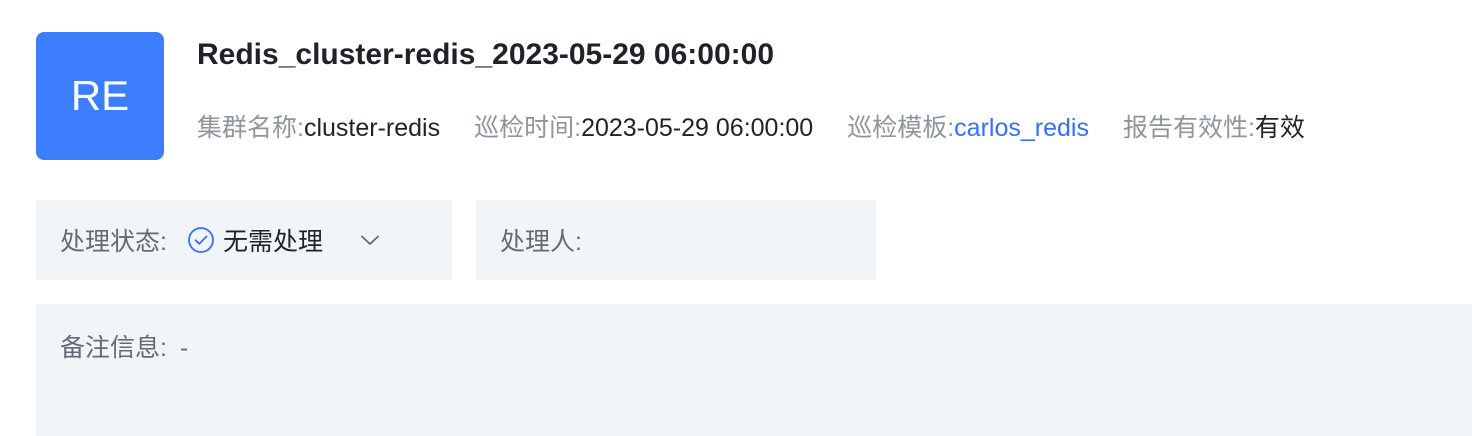 The image size is (1472, 436). What do you see at coordinates (201, 240) in the screenshot?
I see `check-circle-icon` at bounding box center [201, 240].